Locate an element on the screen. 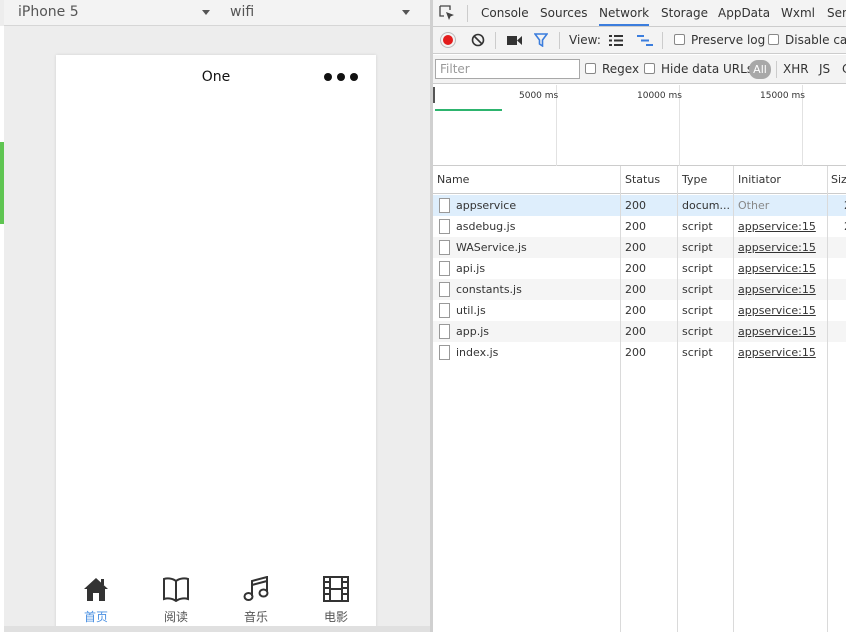 This screenshot has width=846, height=632. filter-bar: Regex Hide data URLs All XHR JS C is located at coordinates (639, 69).